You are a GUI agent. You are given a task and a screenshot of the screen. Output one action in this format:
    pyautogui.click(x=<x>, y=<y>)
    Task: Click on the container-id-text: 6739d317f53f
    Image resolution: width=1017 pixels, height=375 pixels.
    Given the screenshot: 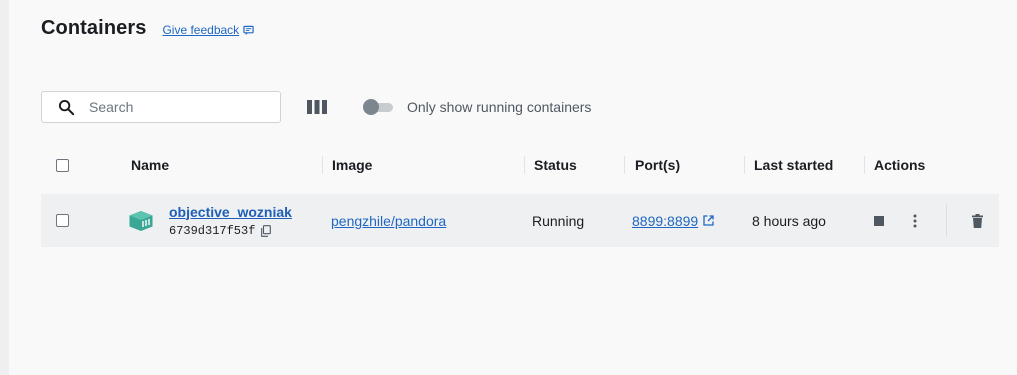 What is the action you would take?
    pyautogui.click(x=212, y=230)
    